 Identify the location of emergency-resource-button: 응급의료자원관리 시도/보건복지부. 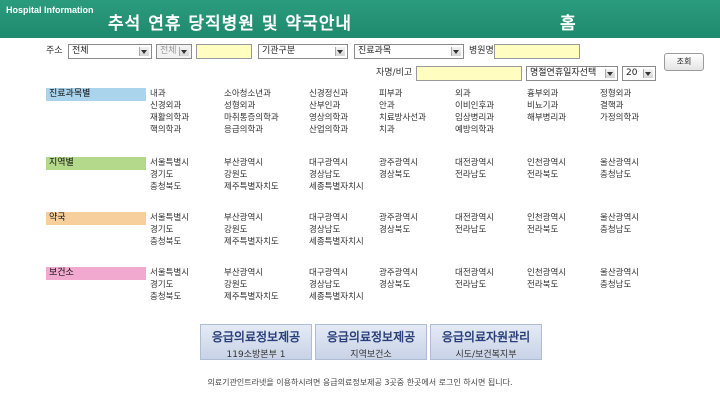
(486, 342).